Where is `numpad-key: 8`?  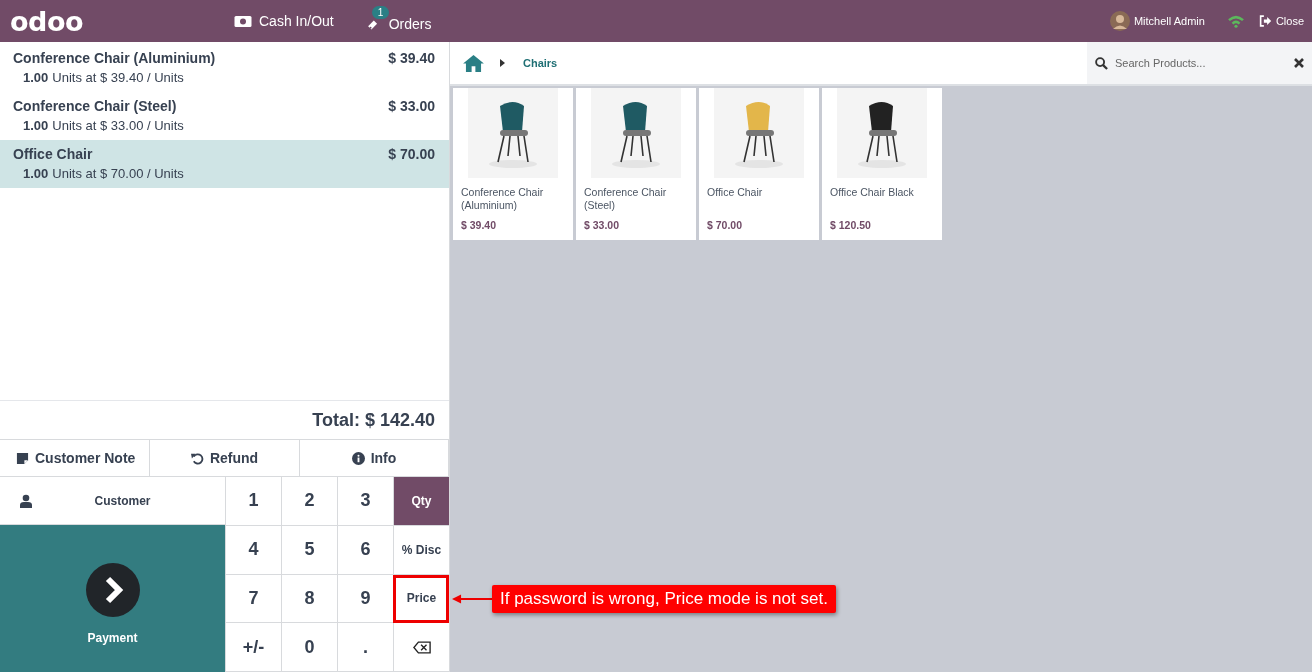
numpad-key: 8 is located at coordinates (309, 599).